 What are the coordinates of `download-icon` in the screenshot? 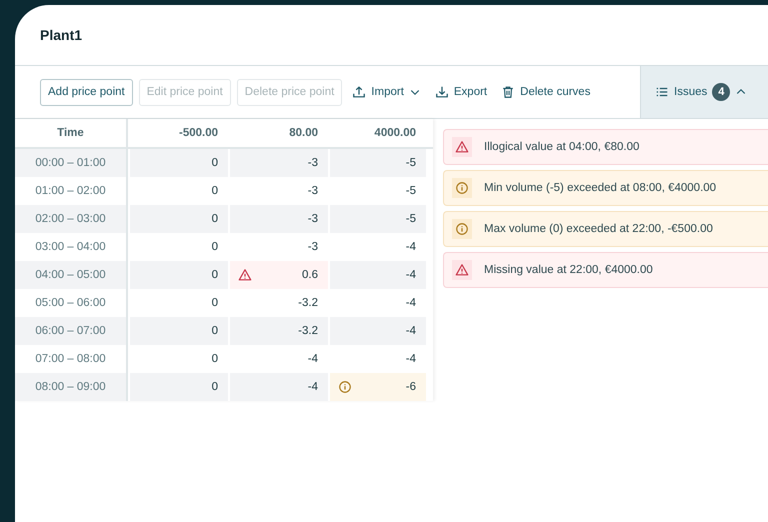 It's located at (441, 92).